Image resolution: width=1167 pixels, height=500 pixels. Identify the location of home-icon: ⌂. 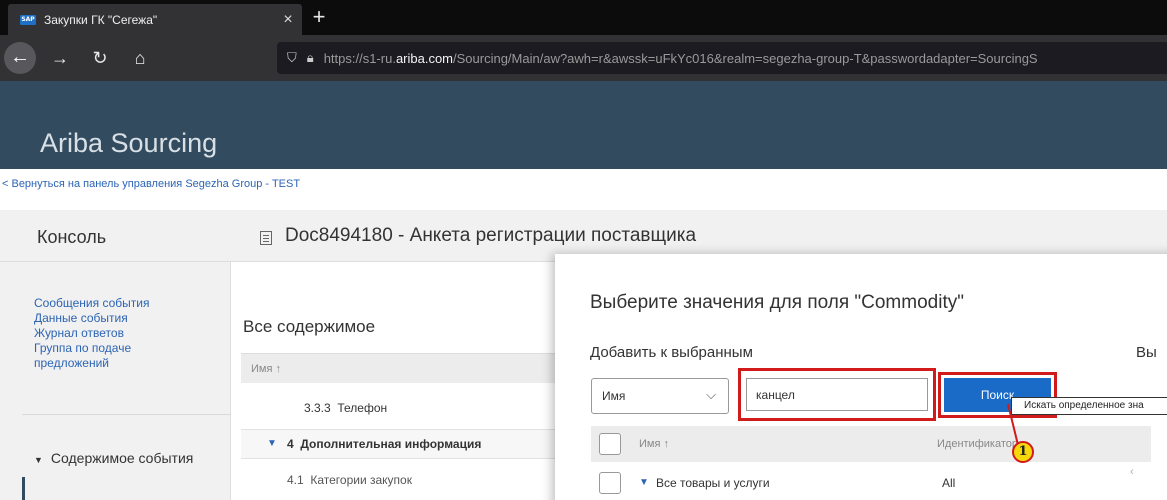
(140, 58).